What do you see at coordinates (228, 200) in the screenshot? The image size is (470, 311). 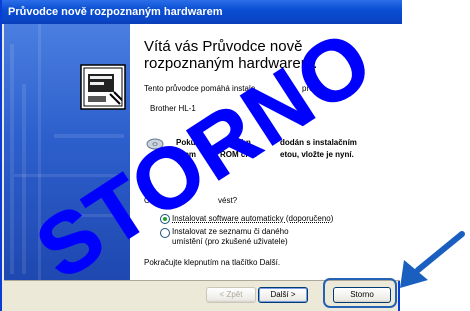 I see `question-tail-text: vést?` at bounding box center [228, 200].